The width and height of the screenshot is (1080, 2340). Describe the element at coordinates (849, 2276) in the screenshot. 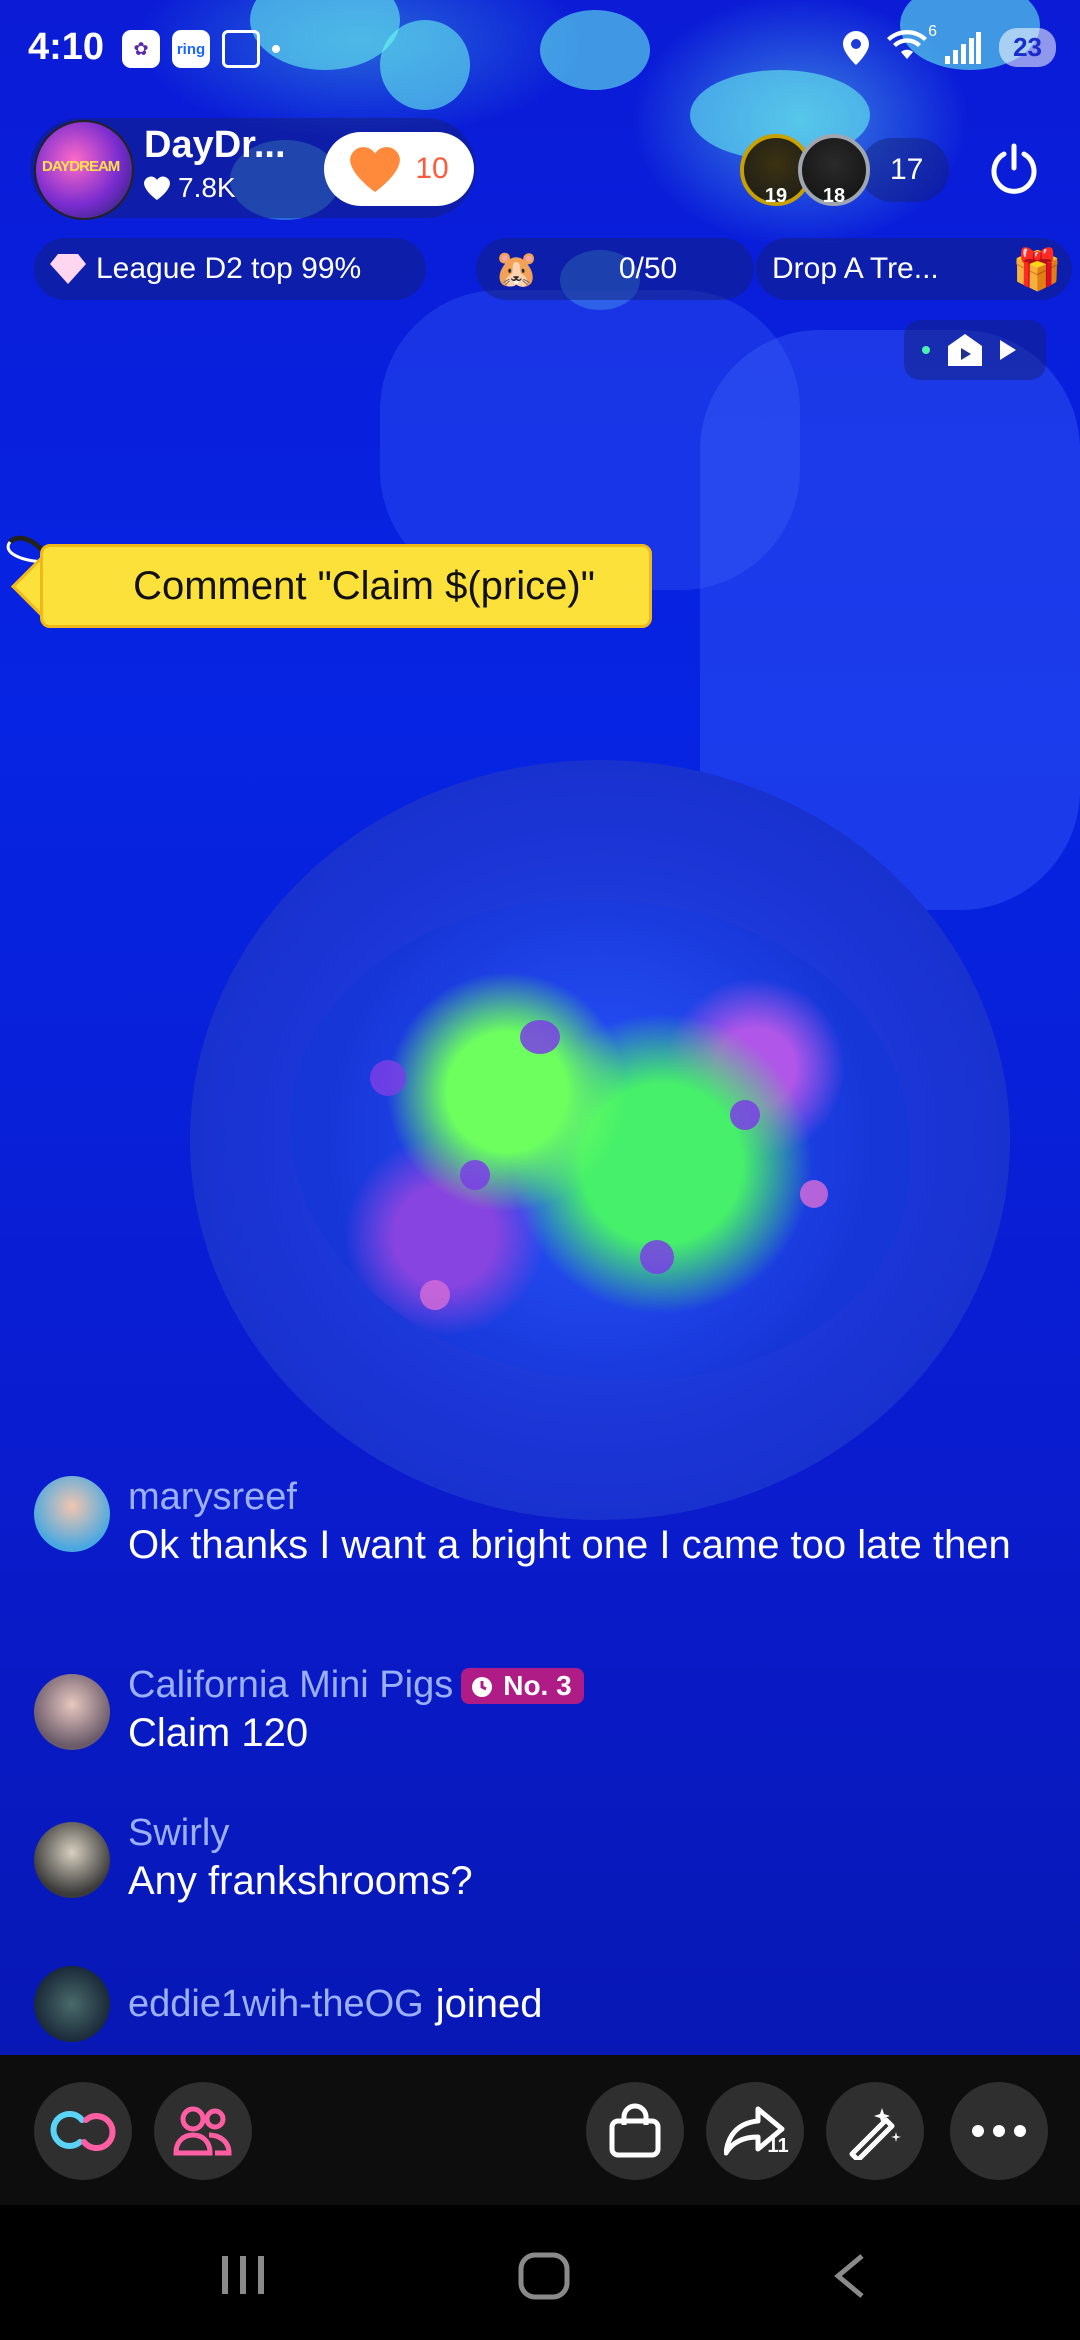

I see `back-icon` at that location.